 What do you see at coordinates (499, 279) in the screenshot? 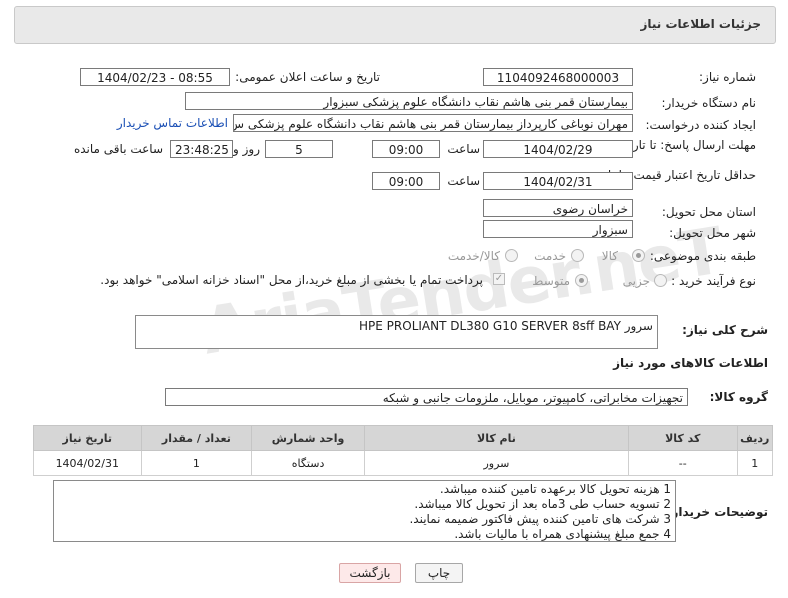
I see `payment-checkbox: ✓` at bounding box center [499, 279].